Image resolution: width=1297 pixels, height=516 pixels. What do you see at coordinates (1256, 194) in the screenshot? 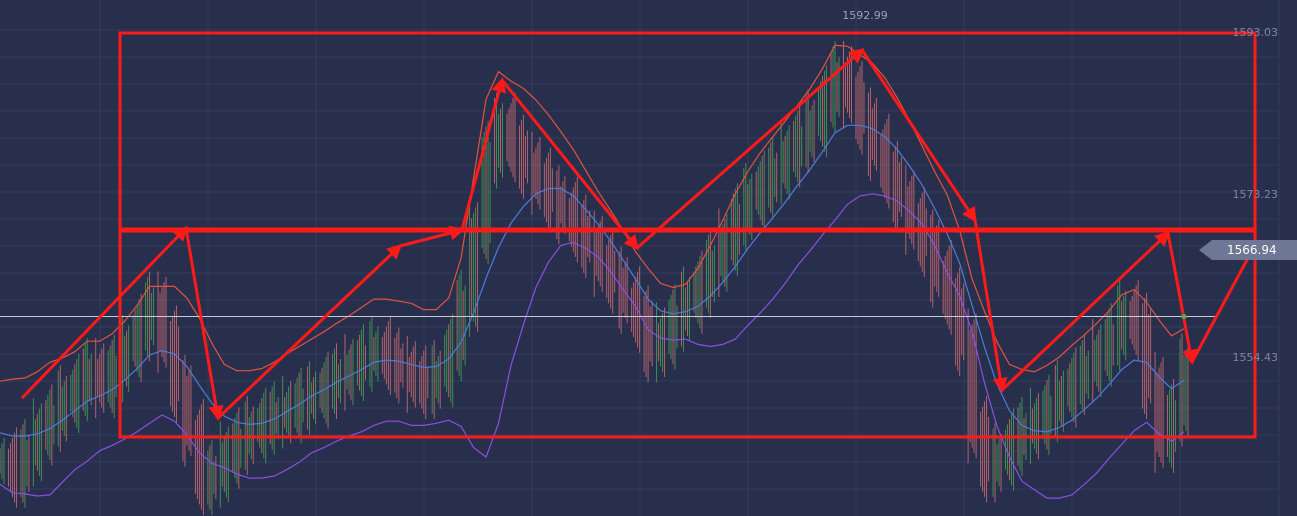
I see `y-tick-label: 1573.23` at bounding box center [1256, 194].